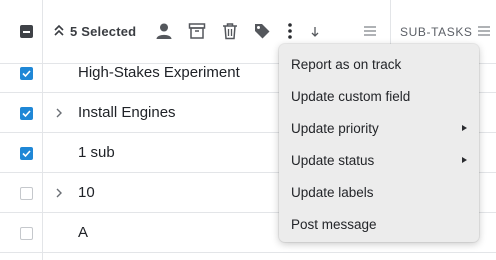  I want to click on menu-item-update-priority: Update priority, so click(379, 128).